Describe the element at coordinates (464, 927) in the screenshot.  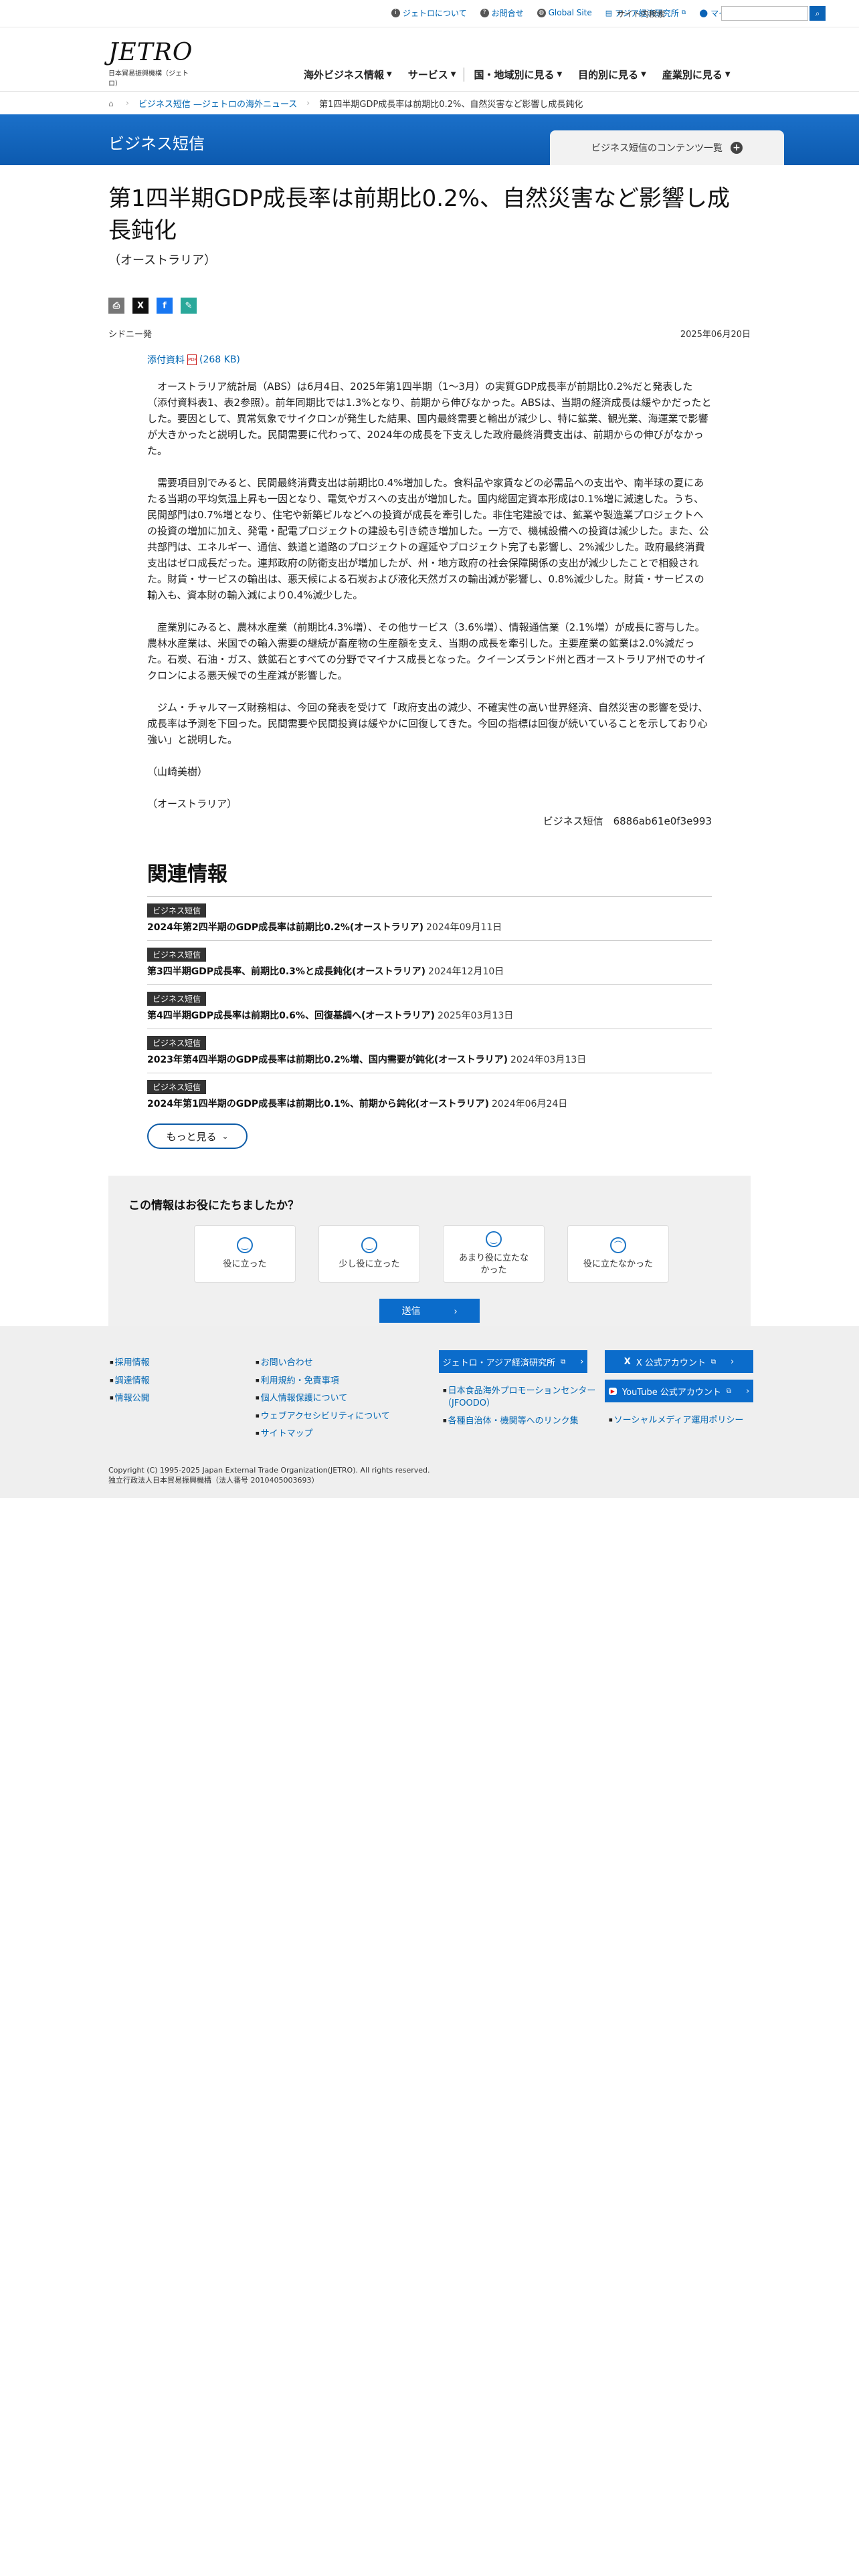
I see `related-date: 2024年09月11日` at that location.